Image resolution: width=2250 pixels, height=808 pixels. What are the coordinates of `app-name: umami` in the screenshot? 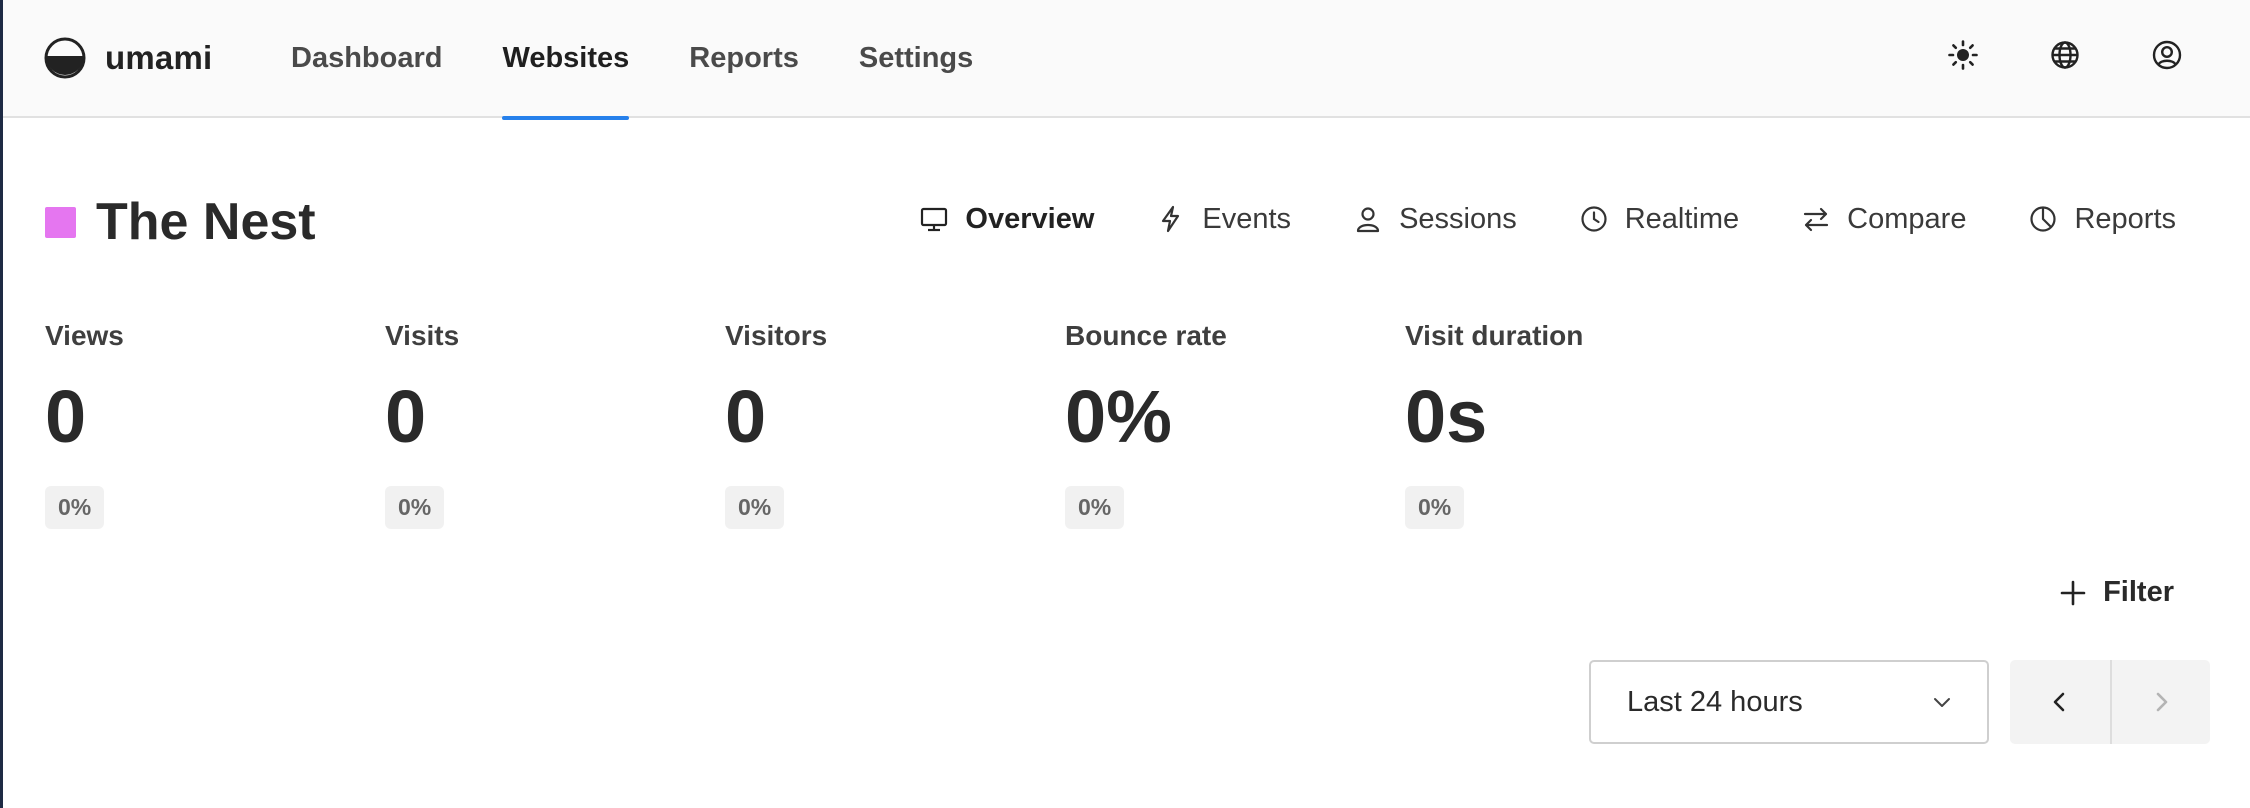 It's located at (159, 57).